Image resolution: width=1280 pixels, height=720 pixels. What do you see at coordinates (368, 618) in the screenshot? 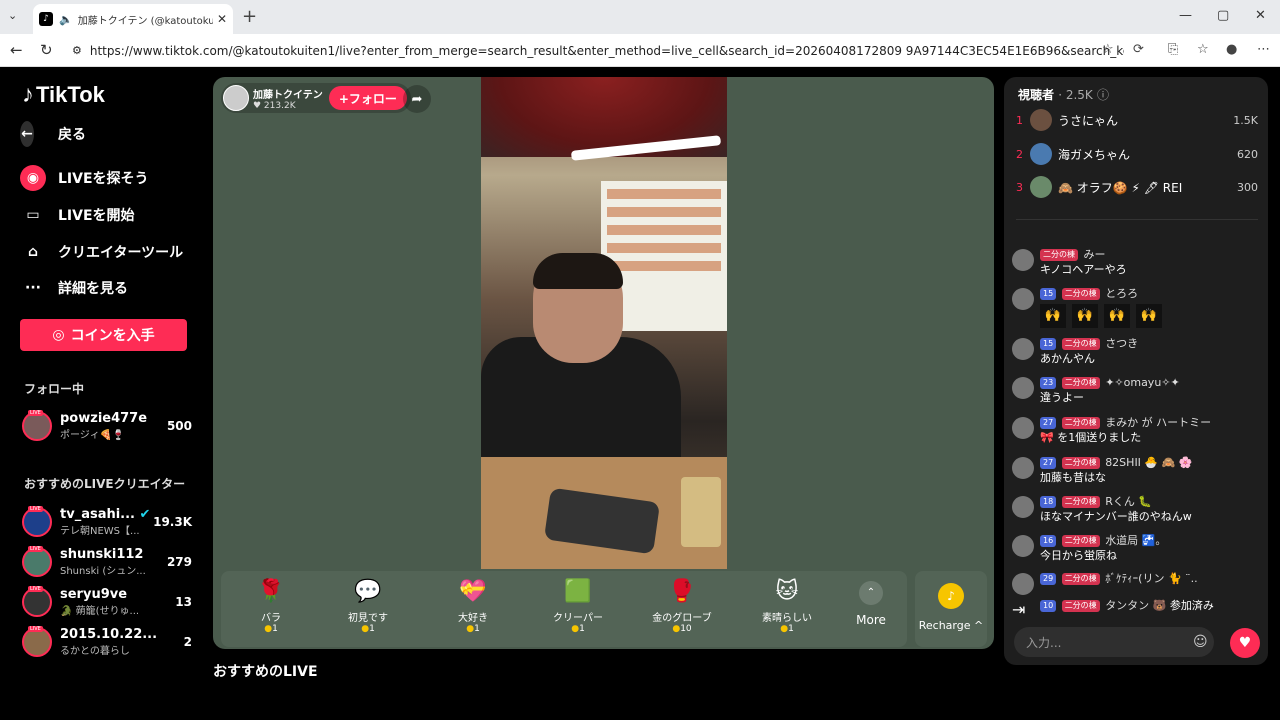
I see `gift-name: 初見です` at bounding box center [368, 618].